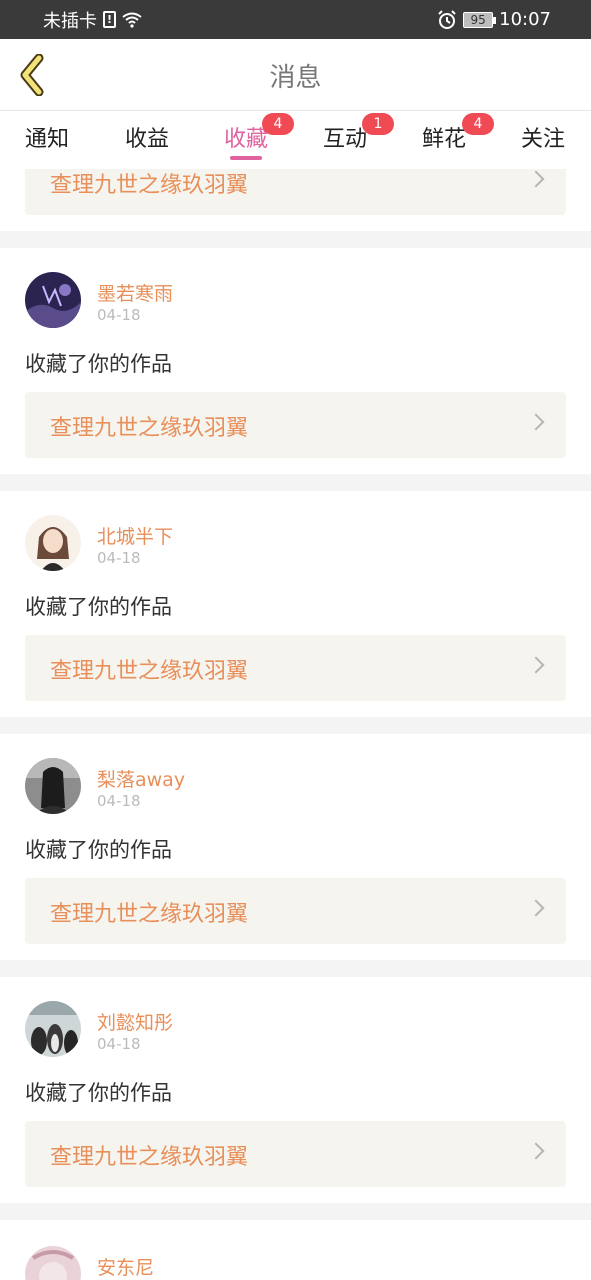  What do you see at coordinates (378, 124) in the screenshot?
I see `unread-badge: 1` at bounding box center [378, 124].